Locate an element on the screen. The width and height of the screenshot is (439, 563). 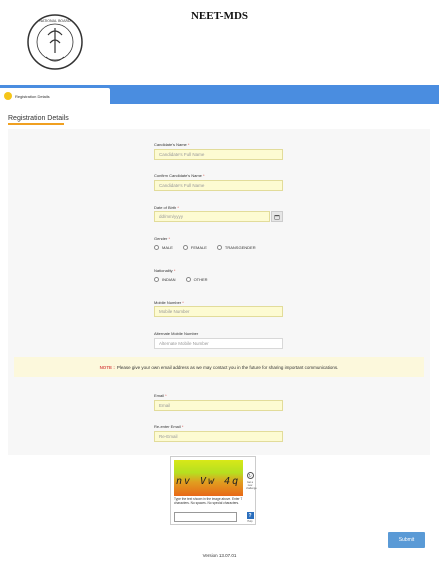
confirm-name-placeholder: Candidate's Full Name is located at coordinates (182, 185).